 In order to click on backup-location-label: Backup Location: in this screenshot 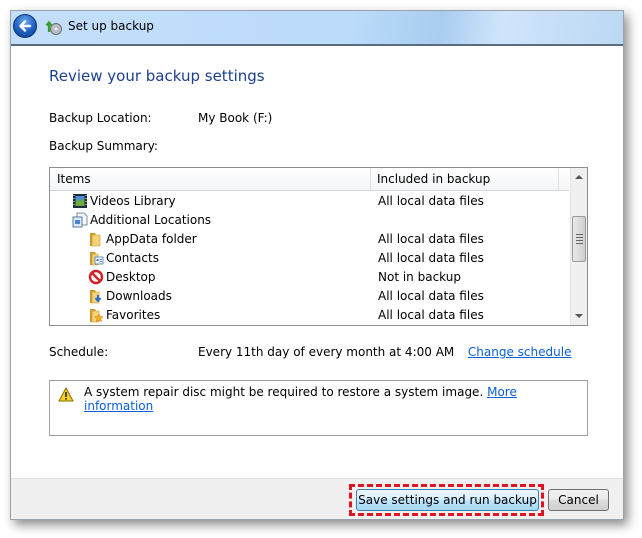, I will do `click(100, 118)`.